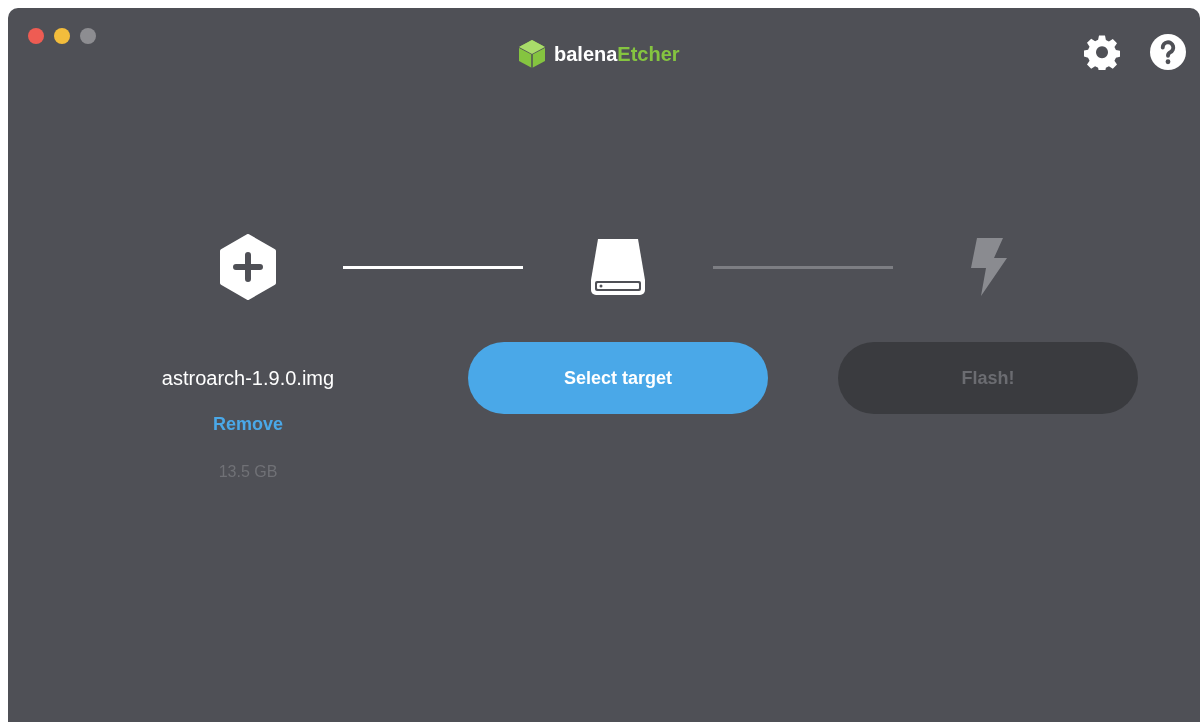 The height and width of the screenshot is (722, 1202). I want to click on minimize-button, so click(62, 36).